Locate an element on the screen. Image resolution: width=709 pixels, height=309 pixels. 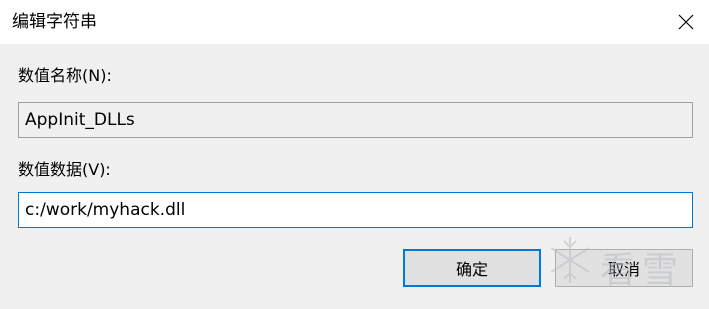
value-name-field: AppInit_DLLs is located at coordinates (355, 120).